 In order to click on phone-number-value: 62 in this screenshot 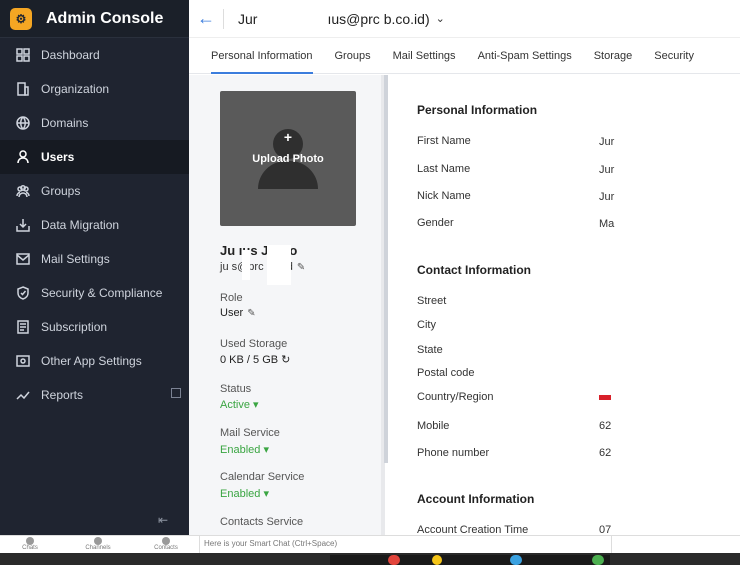, I will do `click(605, 453)`.